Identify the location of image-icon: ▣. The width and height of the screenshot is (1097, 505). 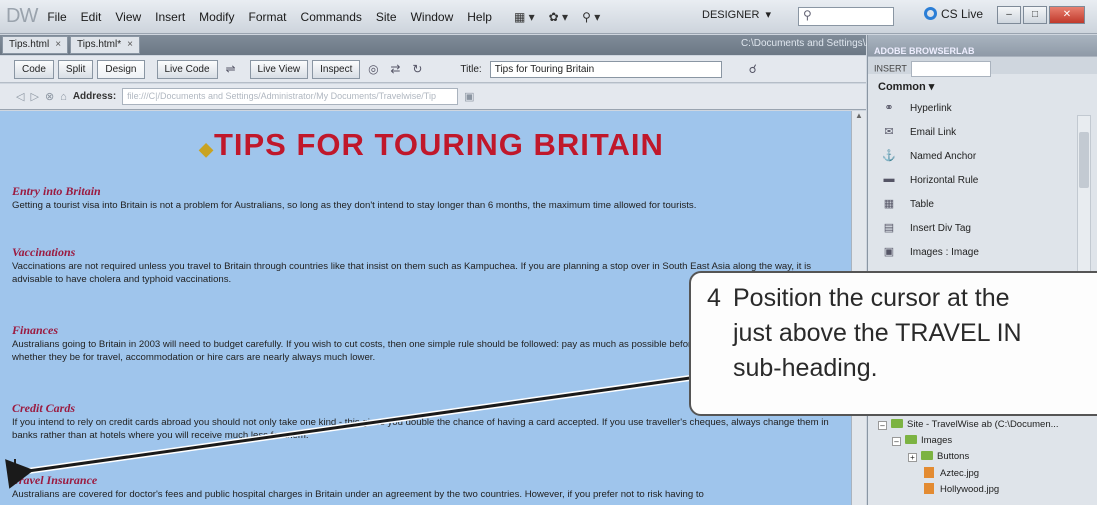
(889, 252).